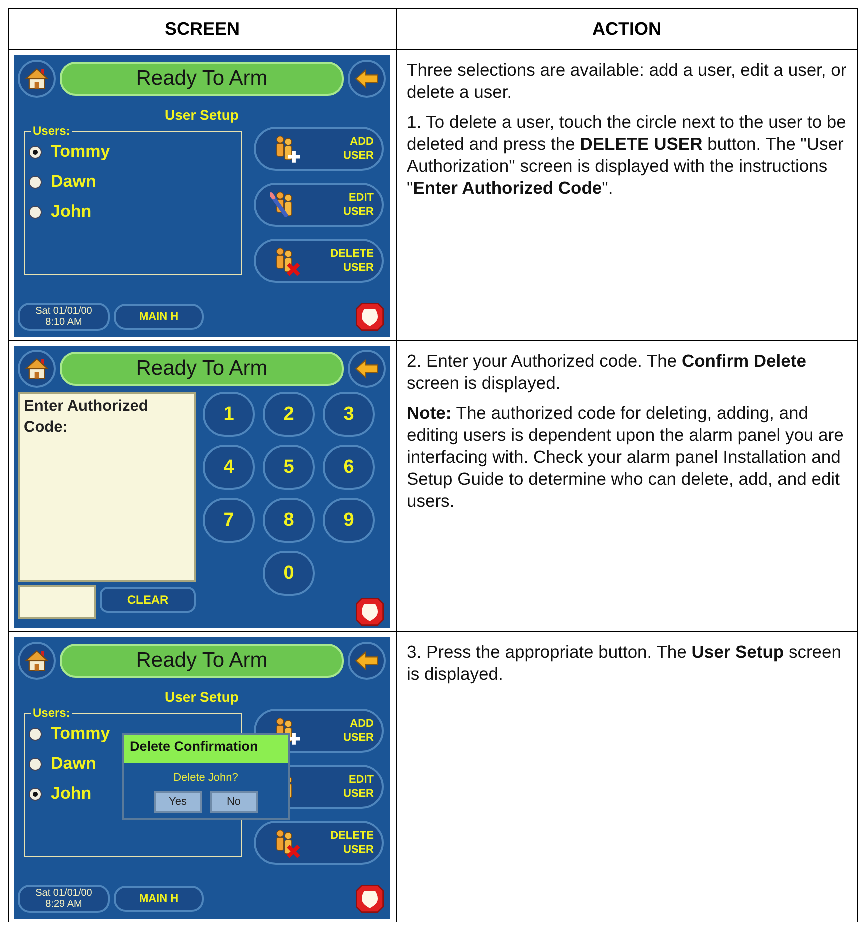  I want to click on dialog-message: Delete John?, so click(206, 778).